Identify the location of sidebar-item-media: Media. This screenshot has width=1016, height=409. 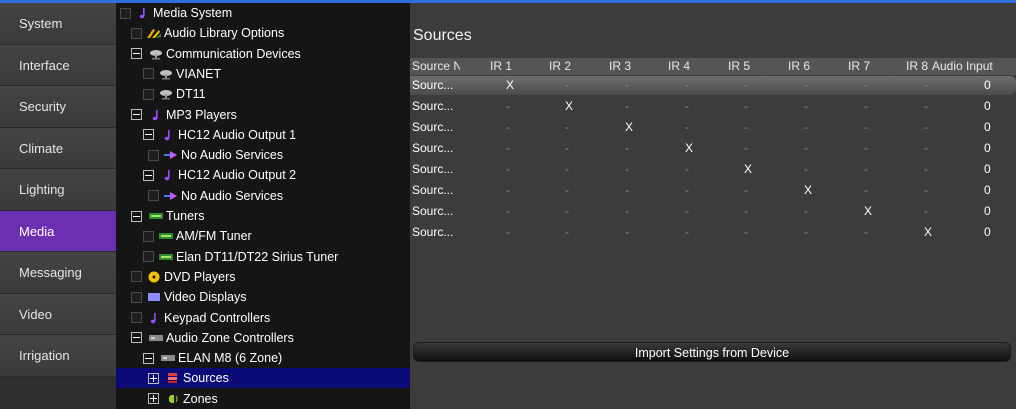
(58, 231).